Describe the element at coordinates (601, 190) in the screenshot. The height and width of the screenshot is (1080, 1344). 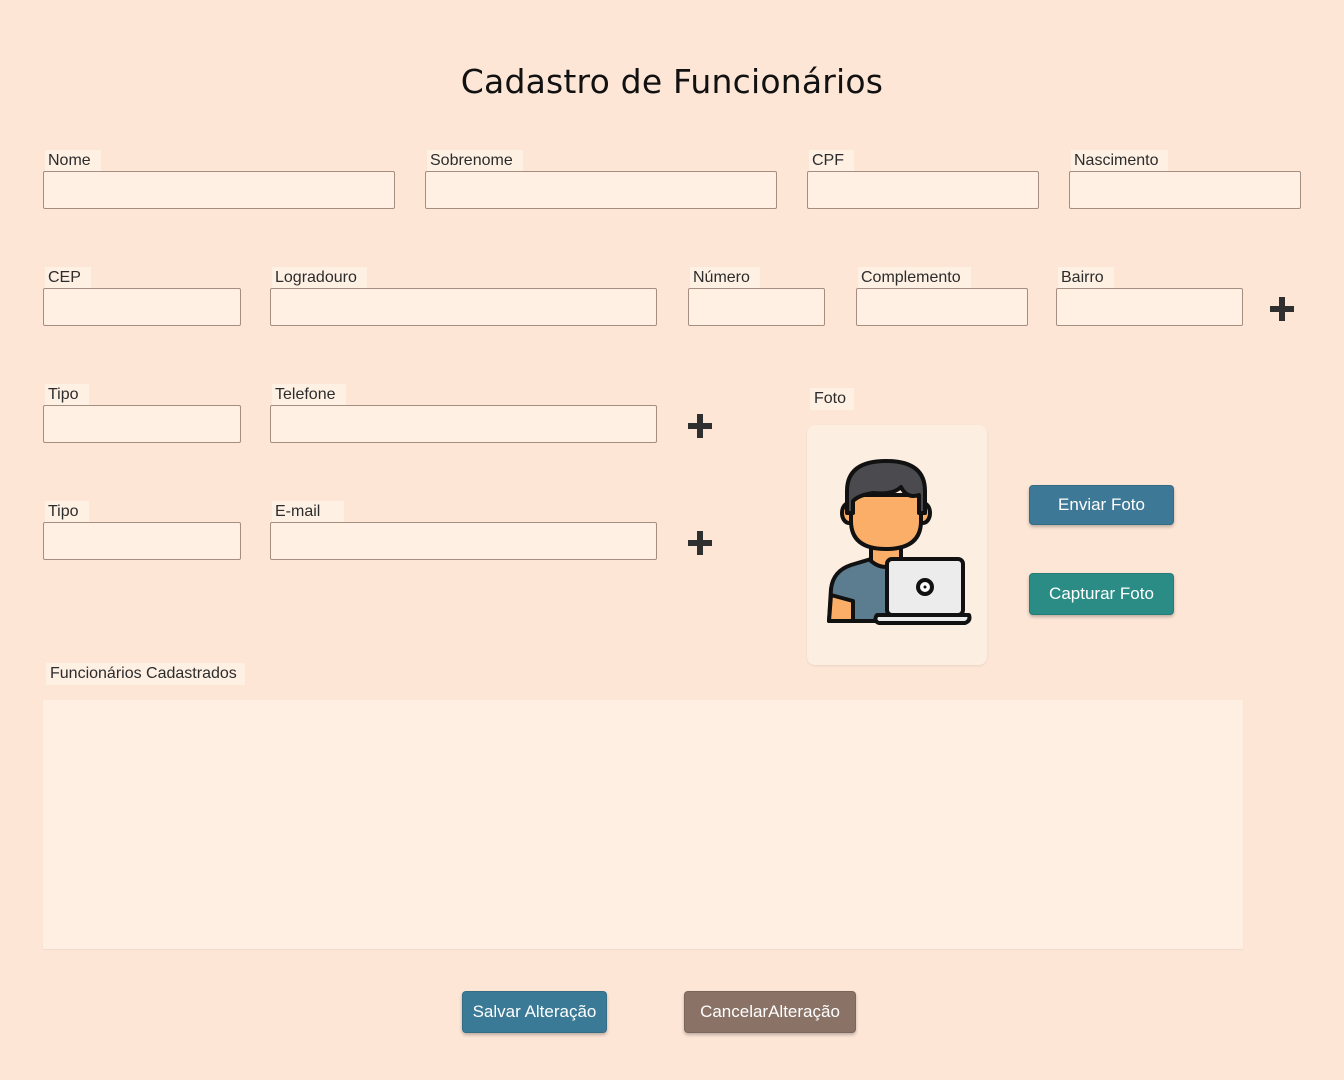
I see `sobrenome-input` at that location.